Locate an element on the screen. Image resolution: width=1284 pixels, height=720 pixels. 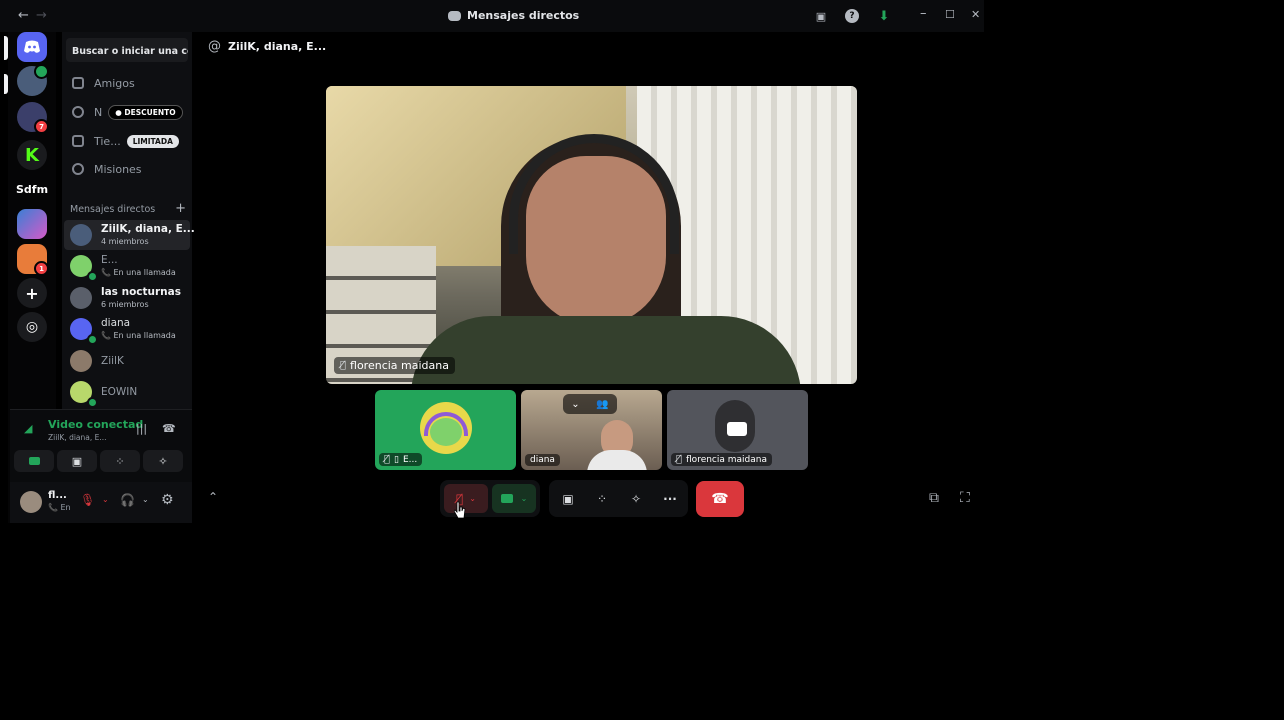
dm-item-las-nocturnas: las nocturnas 6 miembros is located at coordinates (127, 298).